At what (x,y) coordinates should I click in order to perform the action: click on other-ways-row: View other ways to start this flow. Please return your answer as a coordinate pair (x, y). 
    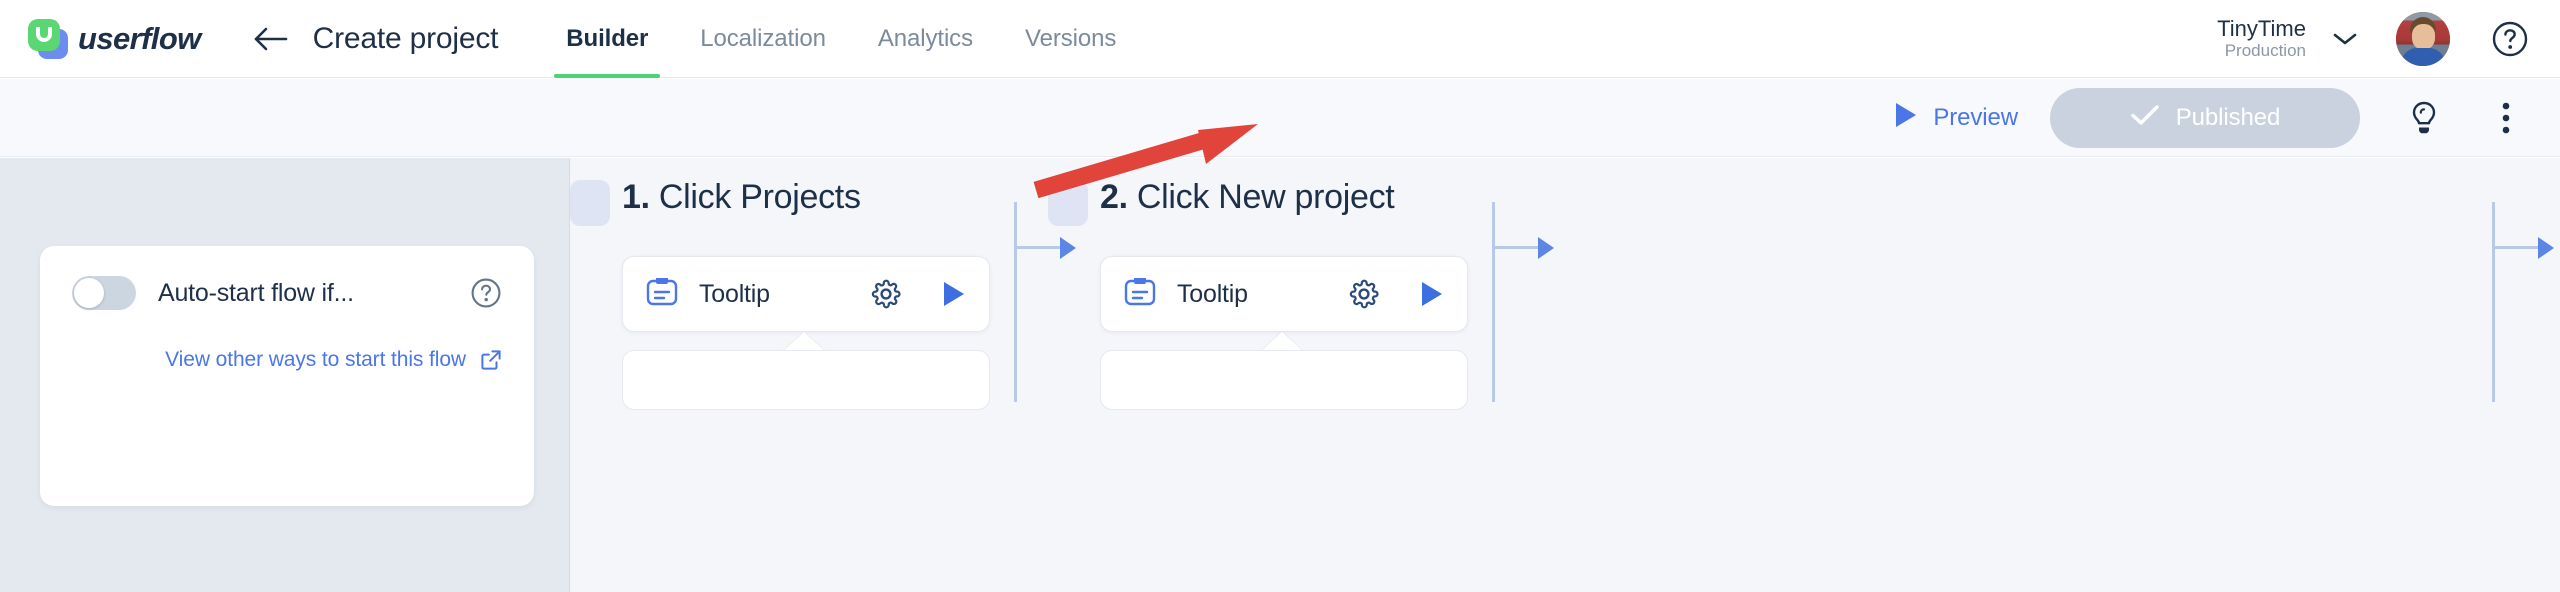
    Looking at the image, I should click on (287, 360).